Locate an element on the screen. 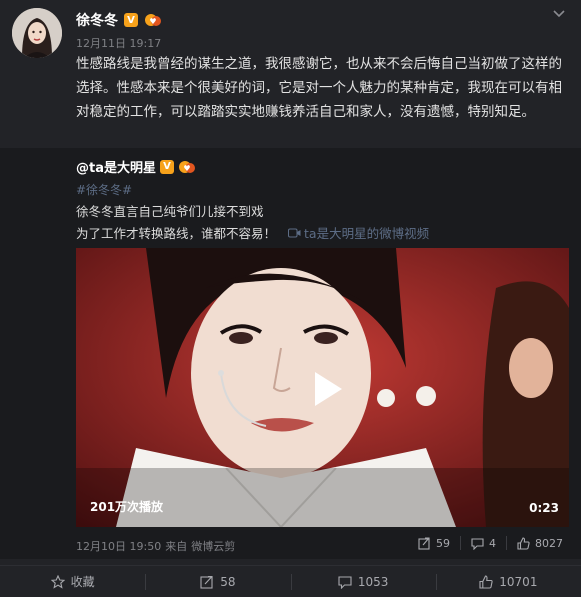 Image resolution: width=581 pixels, height=597 pixels. comment-button: 1053 is located at coordinates (363, 581).